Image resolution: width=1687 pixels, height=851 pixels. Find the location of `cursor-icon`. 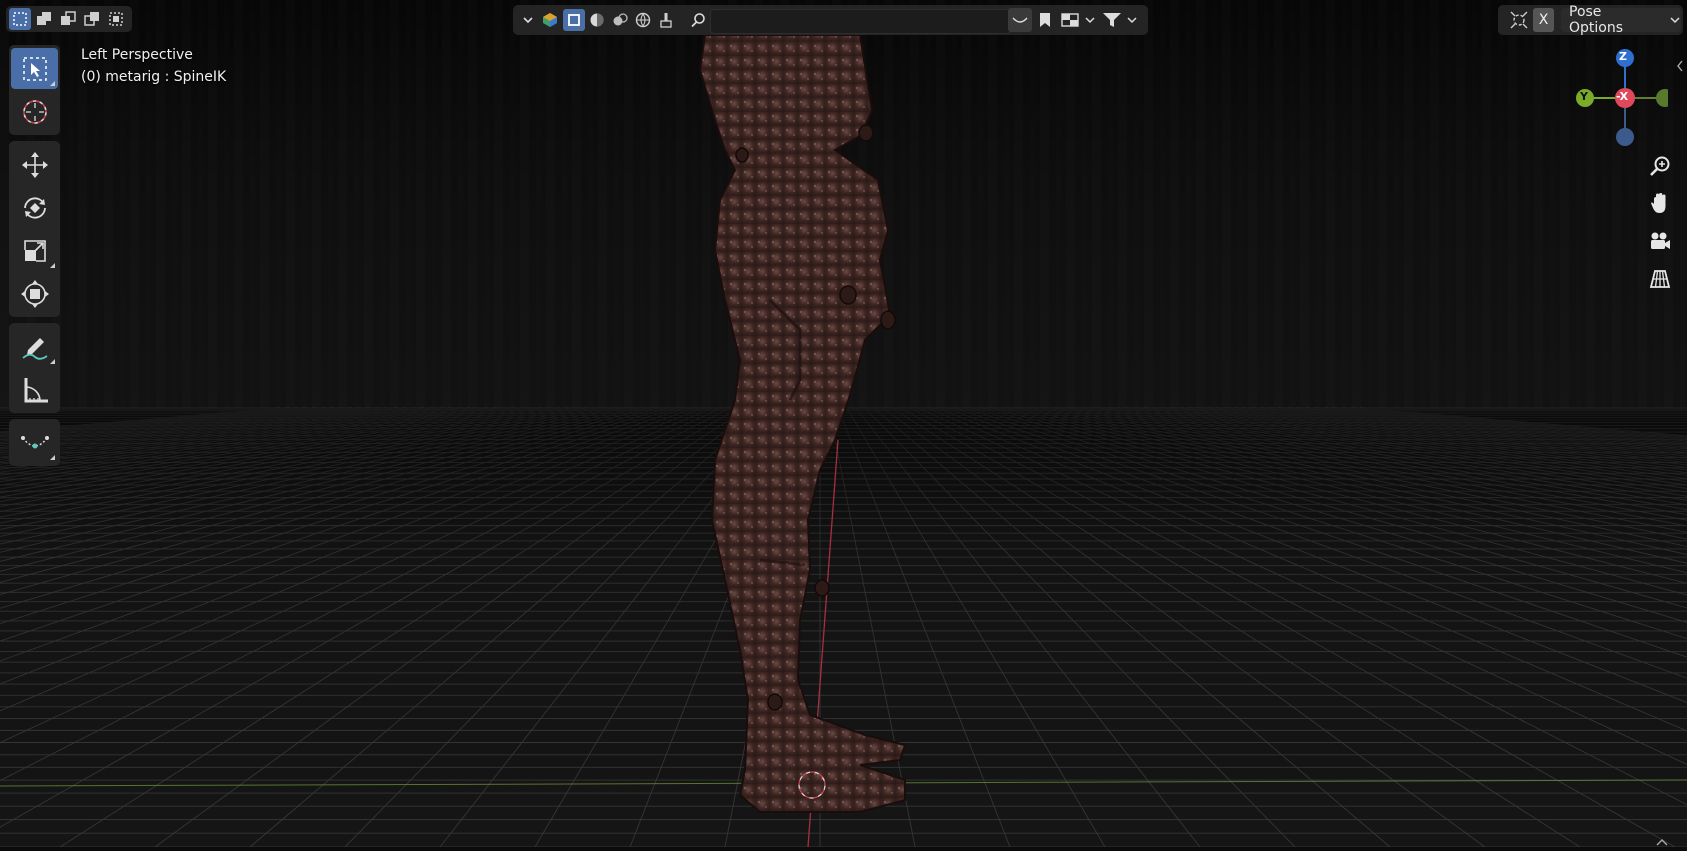

cursor-icon is located at coordinates (34, 111).